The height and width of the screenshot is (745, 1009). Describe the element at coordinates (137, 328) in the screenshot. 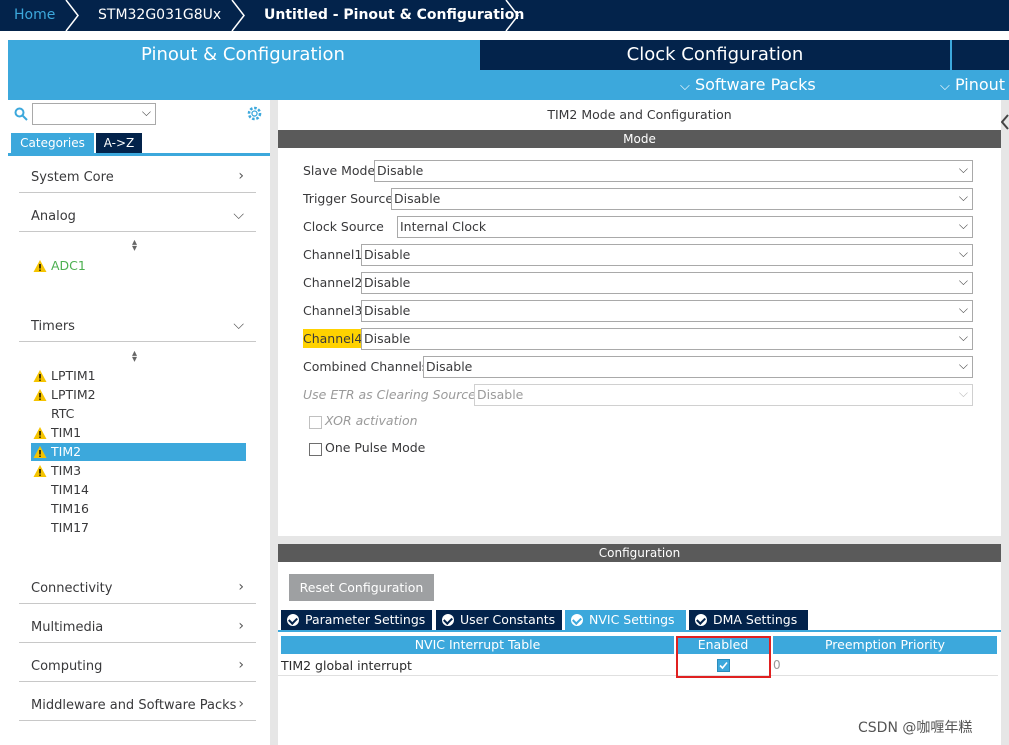

I see `category-timers: Timers ⌵` at that location.